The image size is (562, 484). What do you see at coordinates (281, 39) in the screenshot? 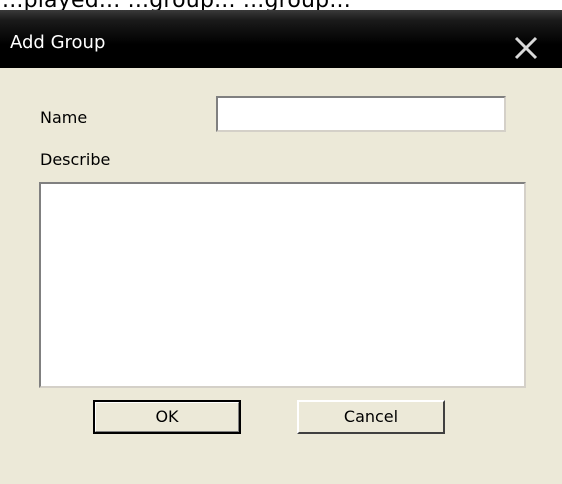
I see `title-bar: Add Group` at bounding box center [281, 39].